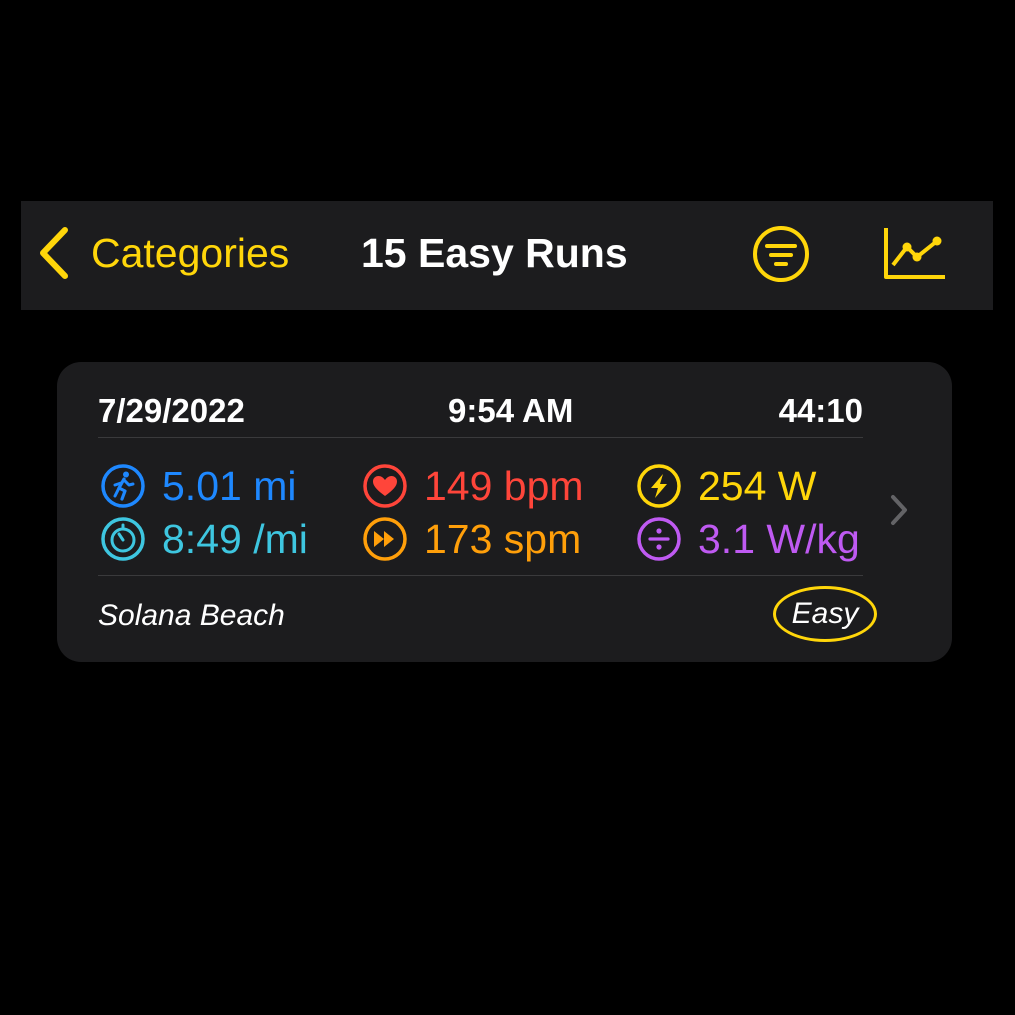  I want to click on workout-duration: 44:10, so click(820, 410).